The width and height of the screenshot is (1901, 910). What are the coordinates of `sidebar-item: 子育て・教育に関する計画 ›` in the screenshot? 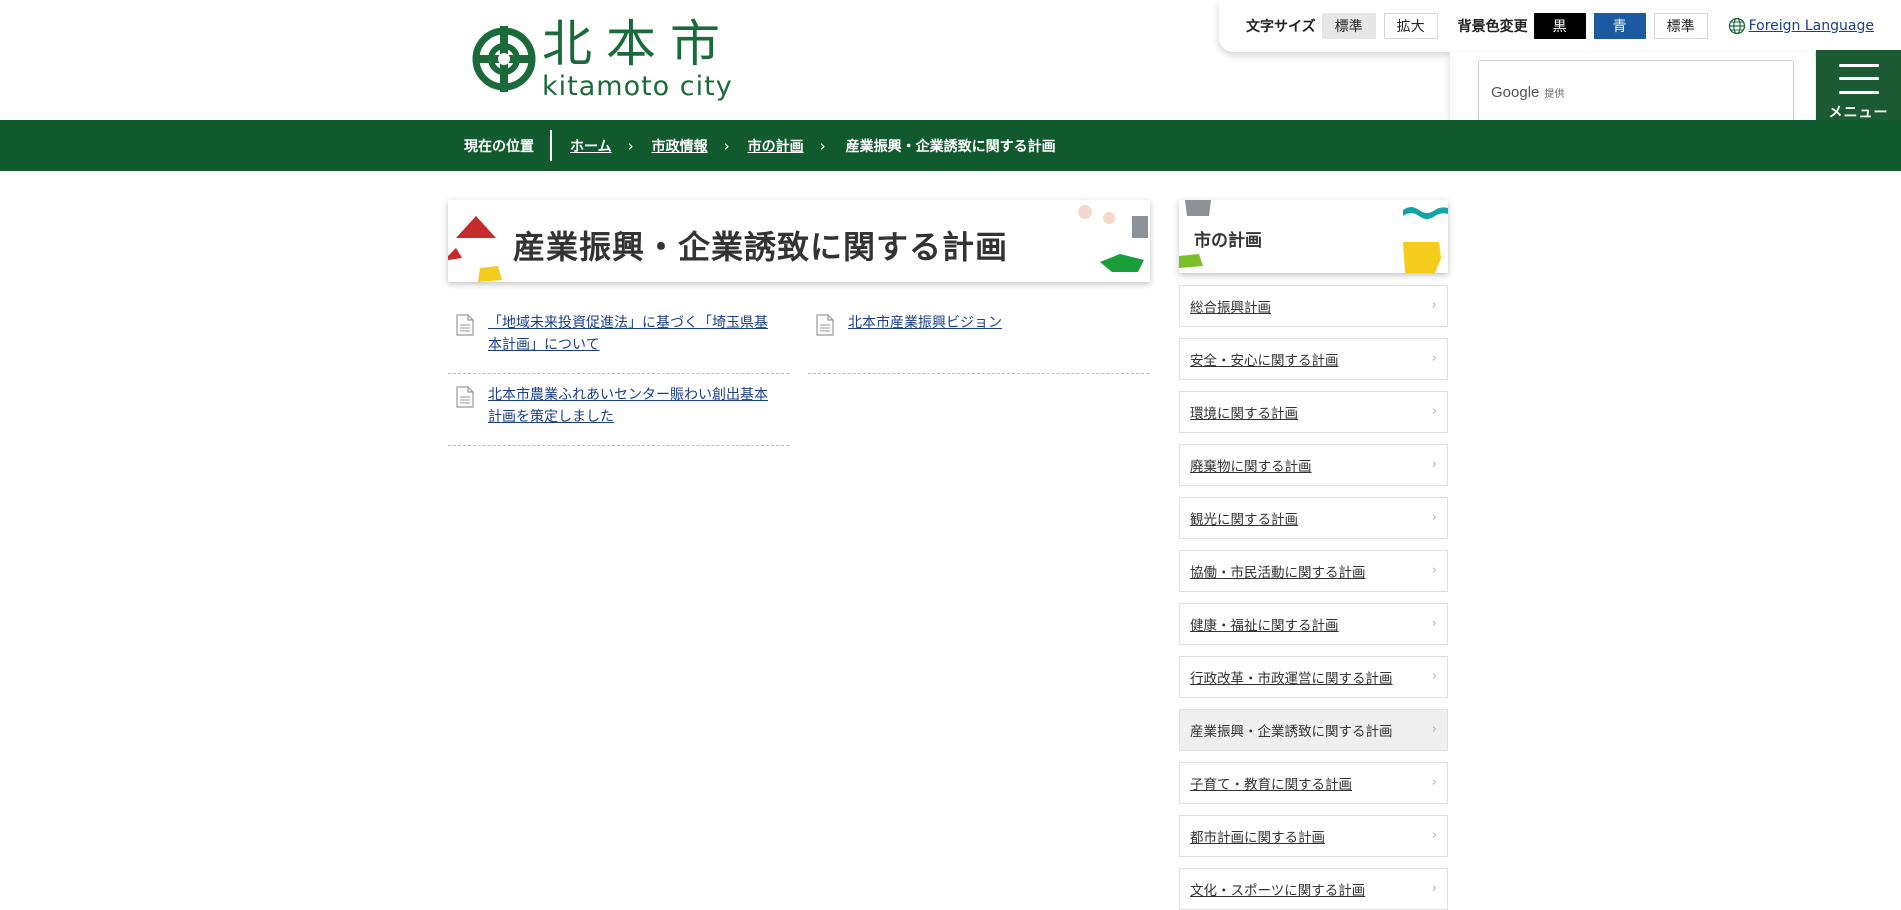 It's located at (1313, 783).